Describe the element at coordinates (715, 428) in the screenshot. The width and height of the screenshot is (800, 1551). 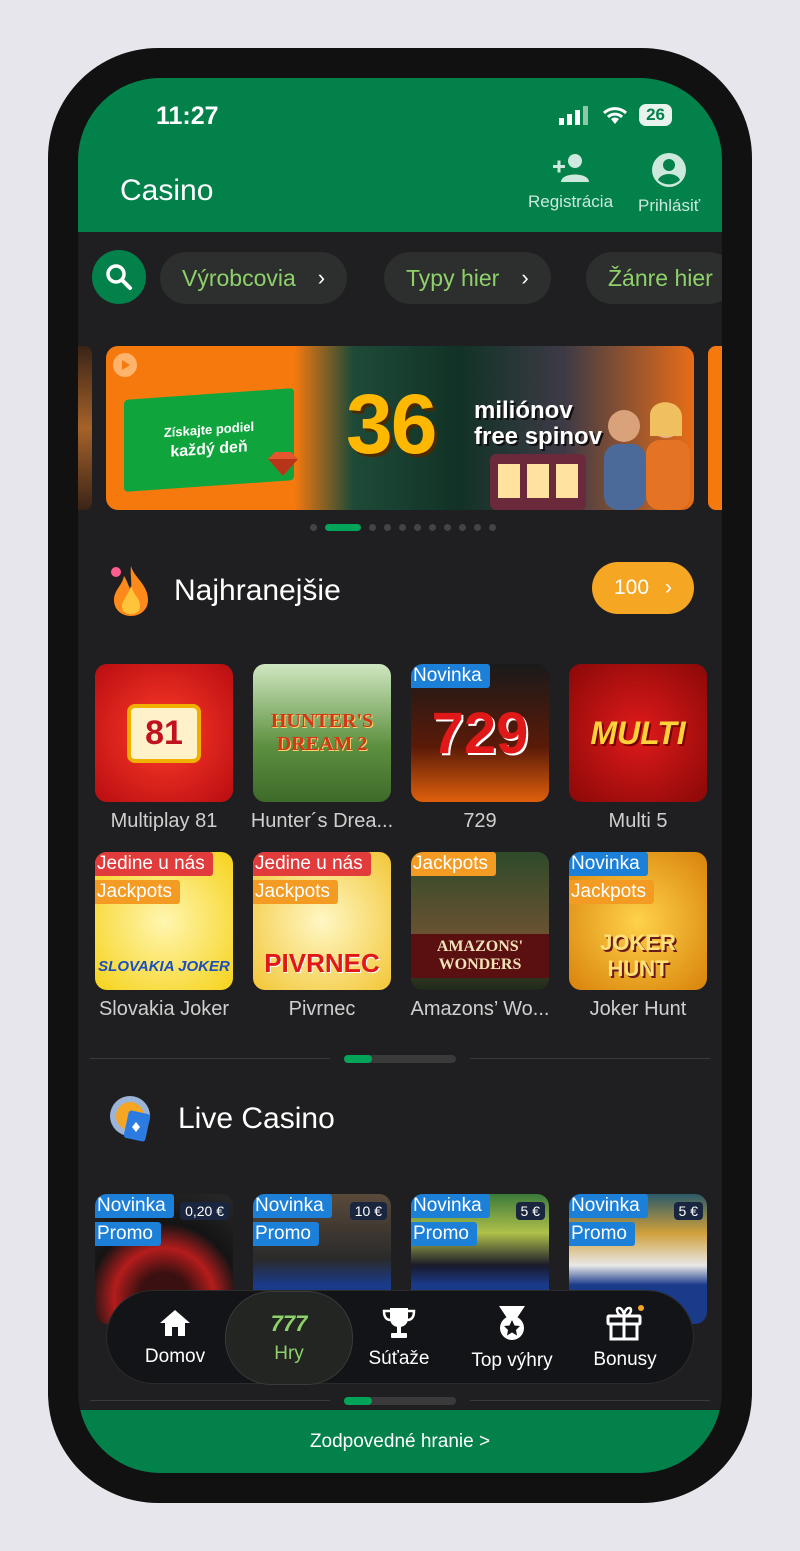
I see `banner-next-peek` at that location.